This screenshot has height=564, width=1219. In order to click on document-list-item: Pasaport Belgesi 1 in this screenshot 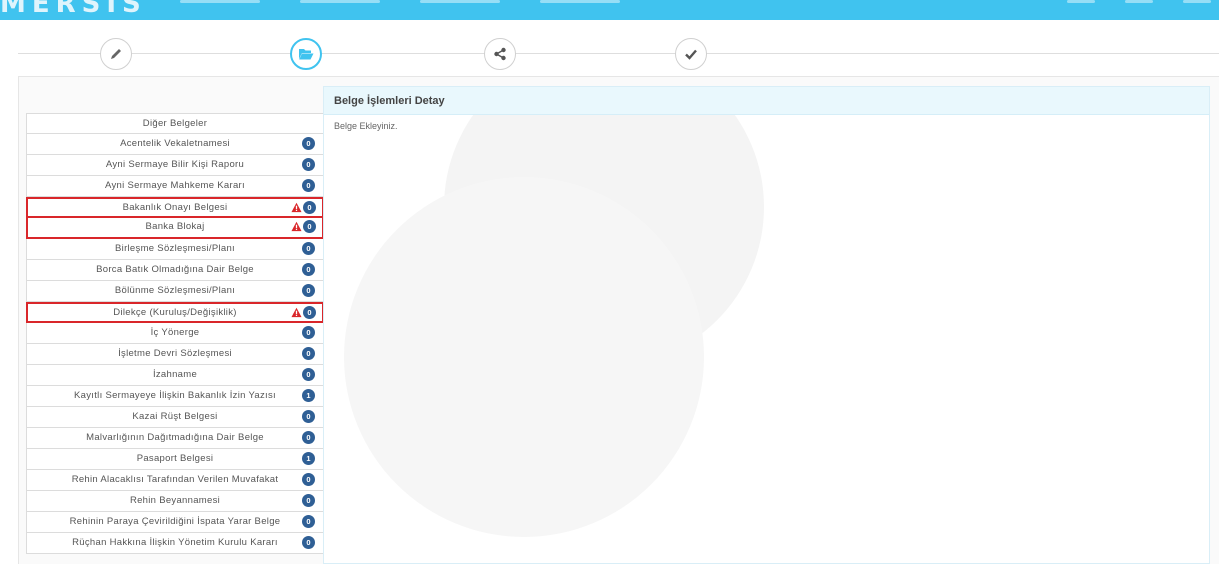, I will do `click(175, 459)`.